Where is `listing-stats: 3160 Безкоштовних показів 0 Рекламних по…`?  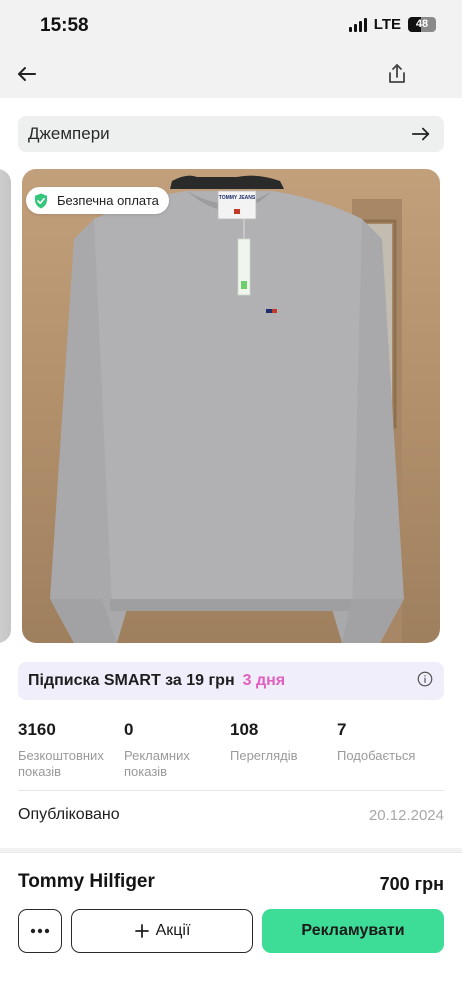
listing-stats: 3160 Безкоштовних показів 0 Рекламних по… is located at coordinates (231, 750).